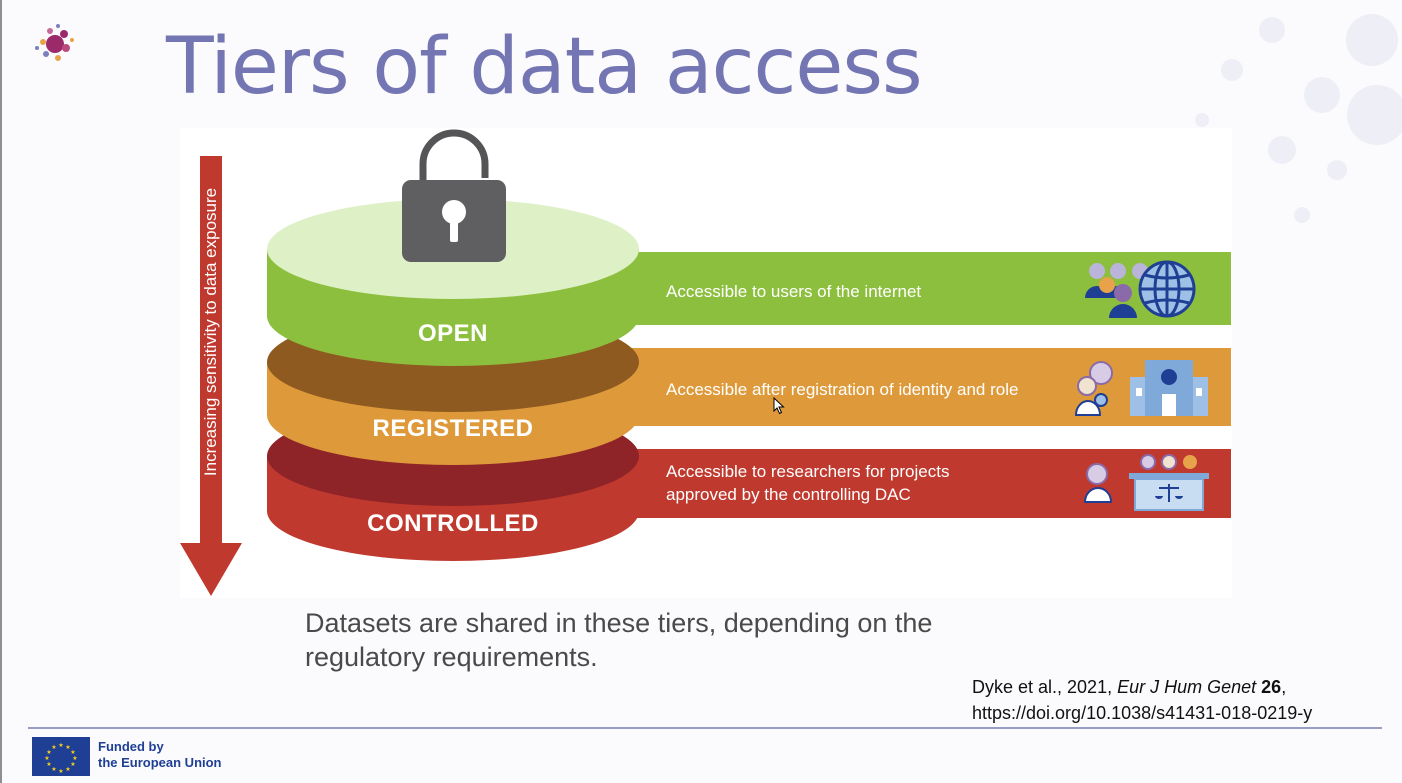 This screenshot has width=1402, height=783. I want to click on window-edge, so click(1, 391).